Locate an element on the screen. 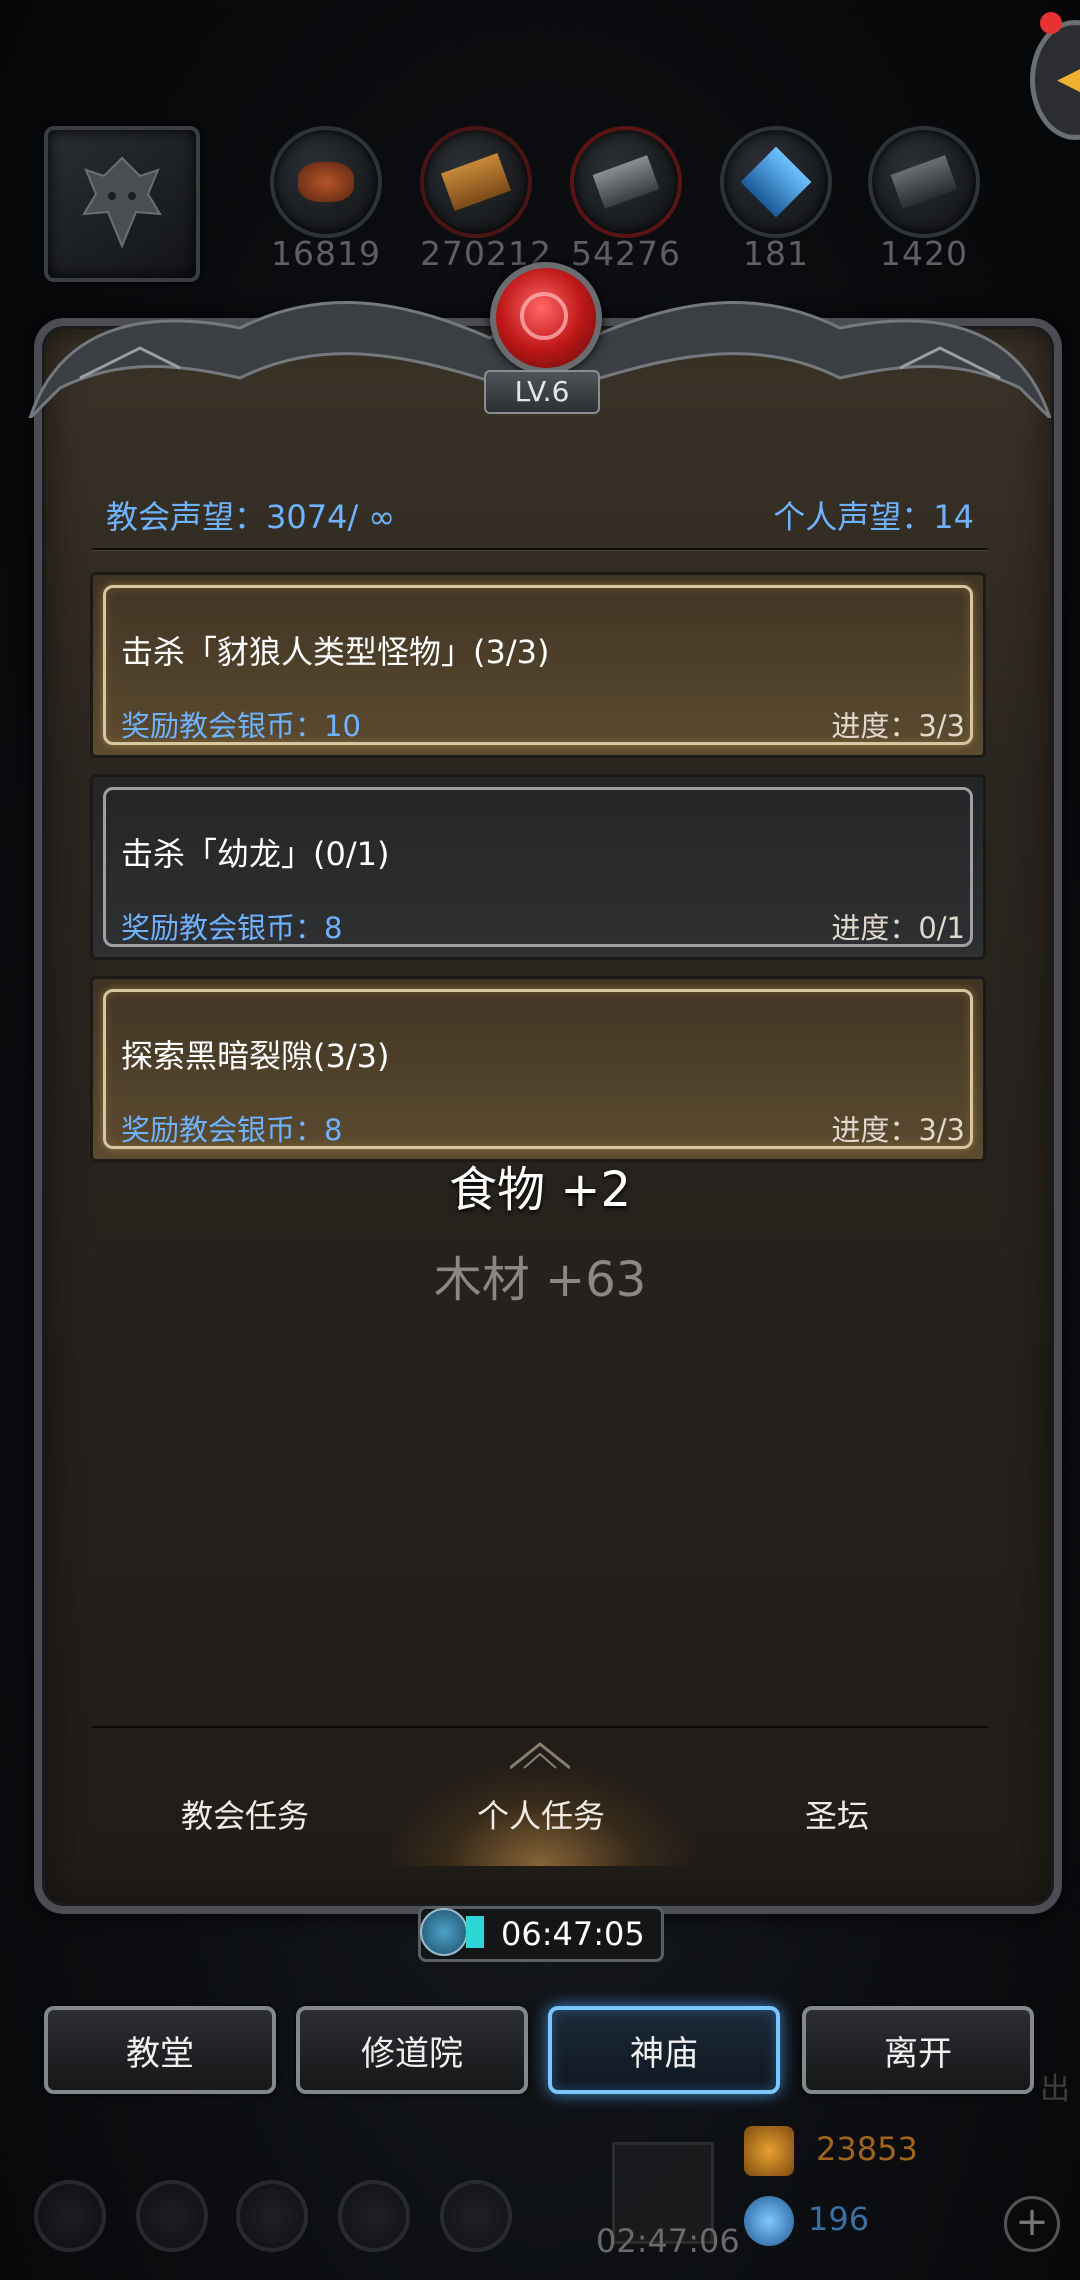 The width and height of the screenshot is (1080, 2280). resource-stone: 1420 is located at coordinates (924, 199).